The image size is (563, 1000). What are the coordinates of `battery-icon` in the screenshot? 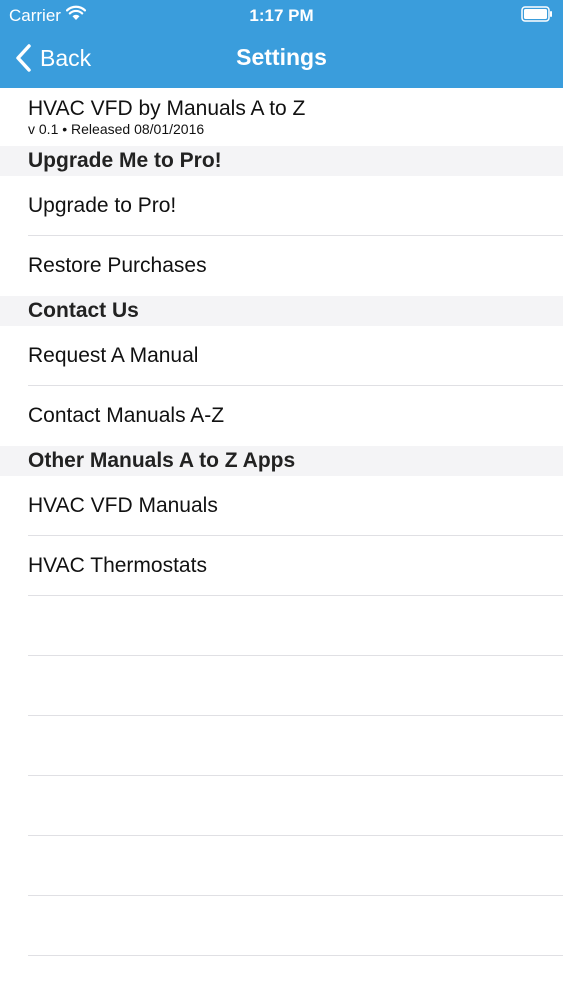 It's located at (536, 14).